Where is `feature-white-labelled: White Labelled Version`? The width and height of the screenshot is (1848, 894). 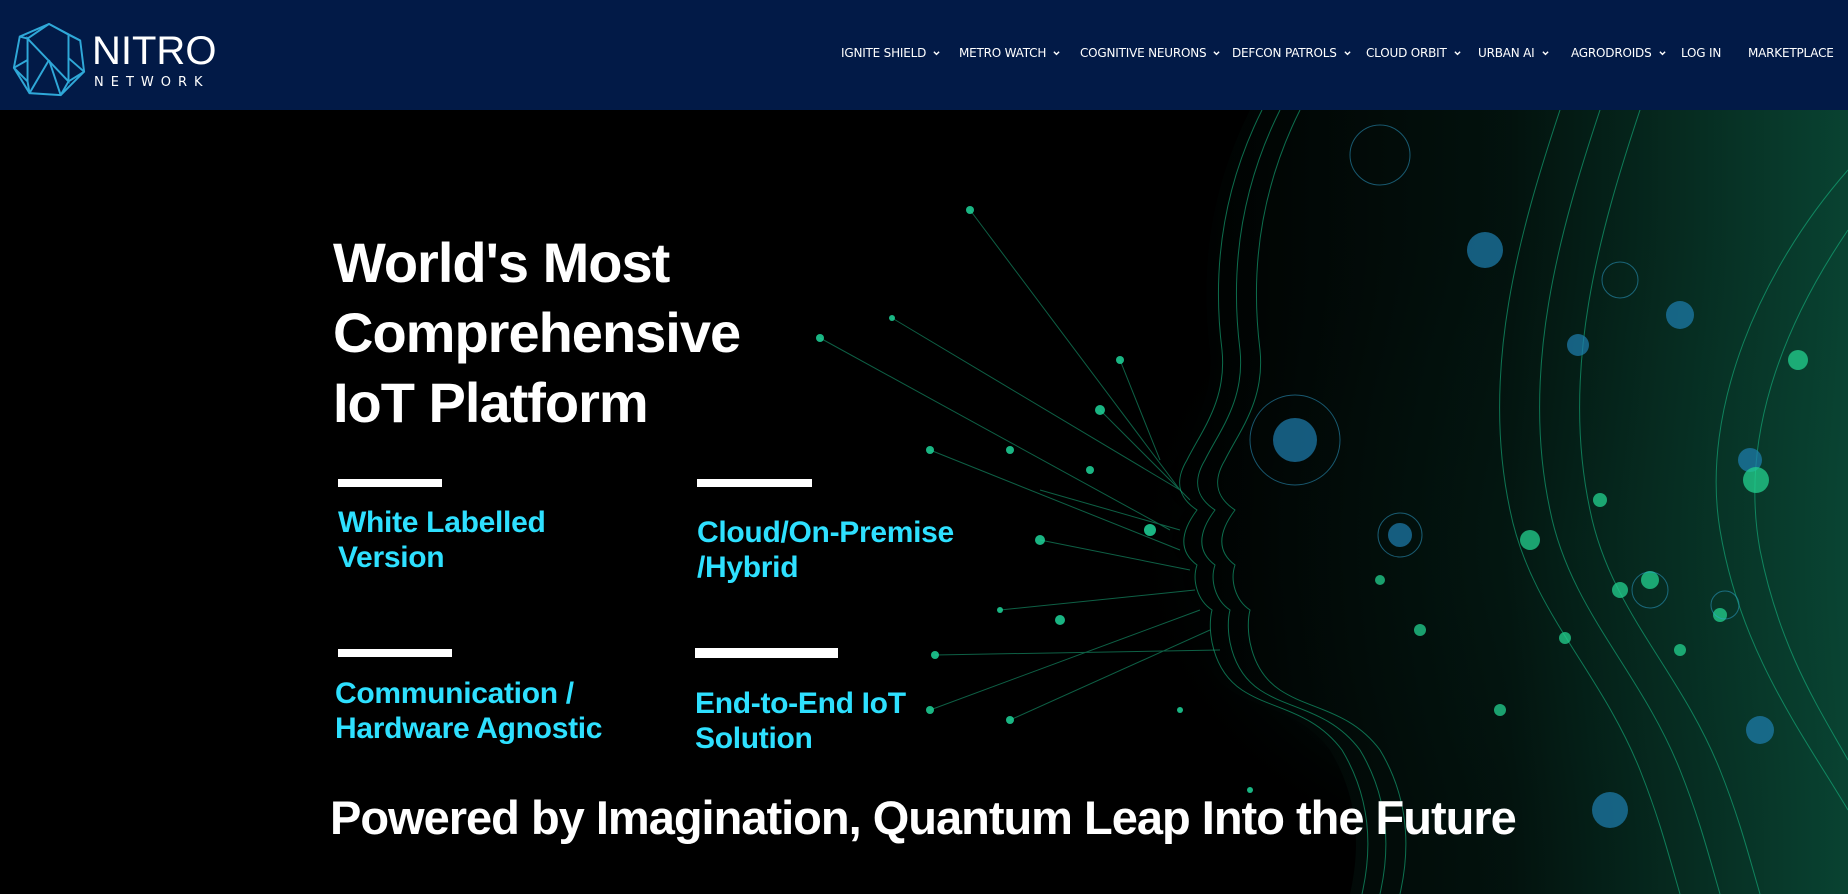 feature-white-labelled: White Labelled Version is located at coordinates (442, 527).